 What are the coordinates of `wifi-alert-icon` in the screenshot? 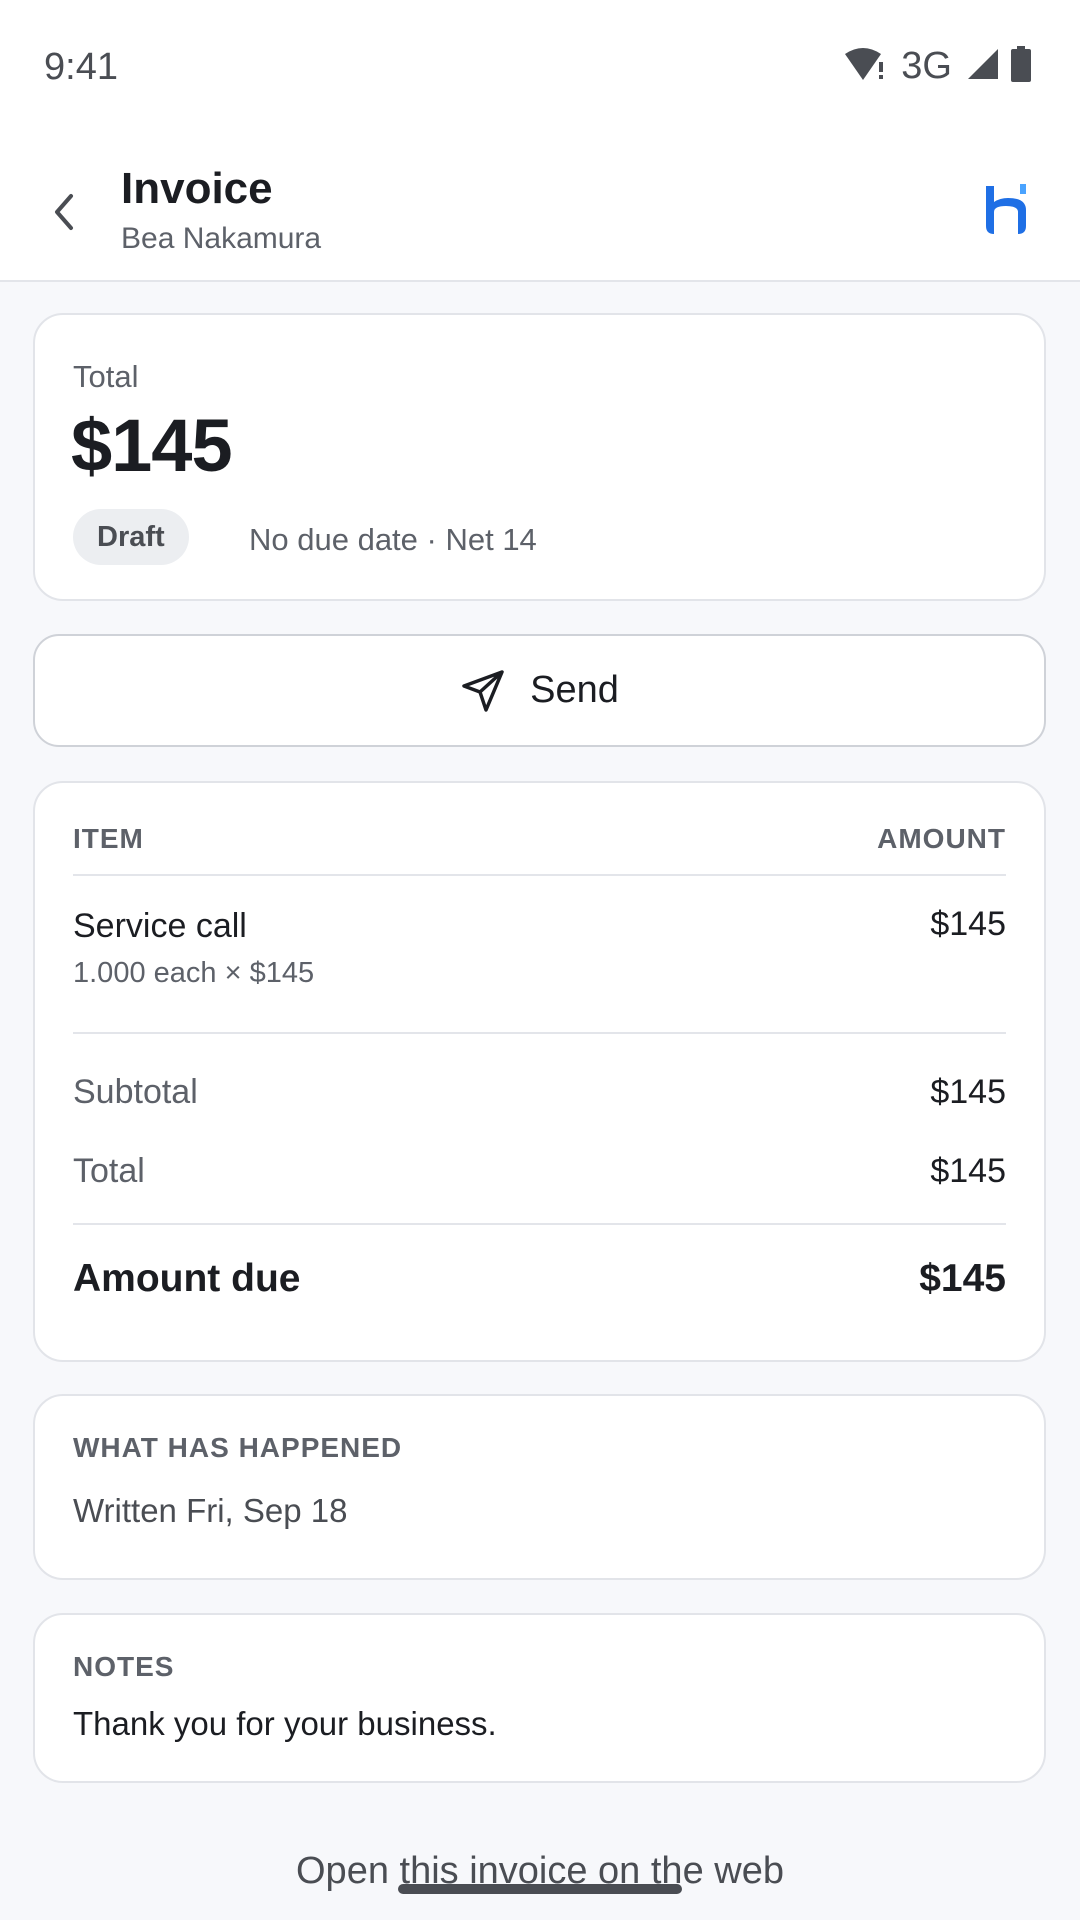 It's located at (865, 66).